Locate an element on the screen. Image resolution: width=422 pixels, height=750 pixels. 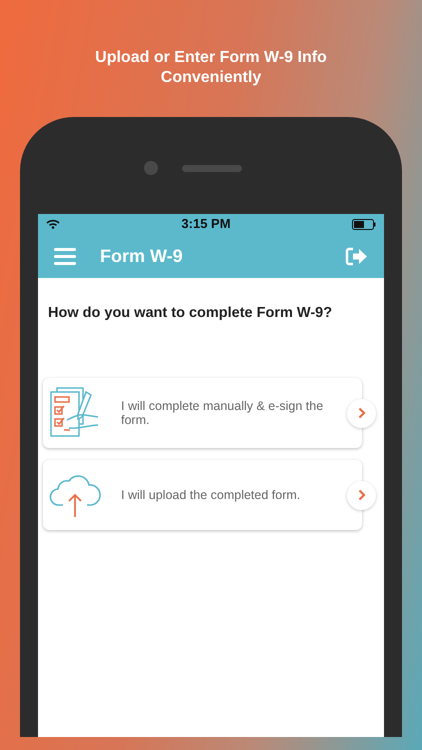
logout-icon is located at coordinates (356, 256).